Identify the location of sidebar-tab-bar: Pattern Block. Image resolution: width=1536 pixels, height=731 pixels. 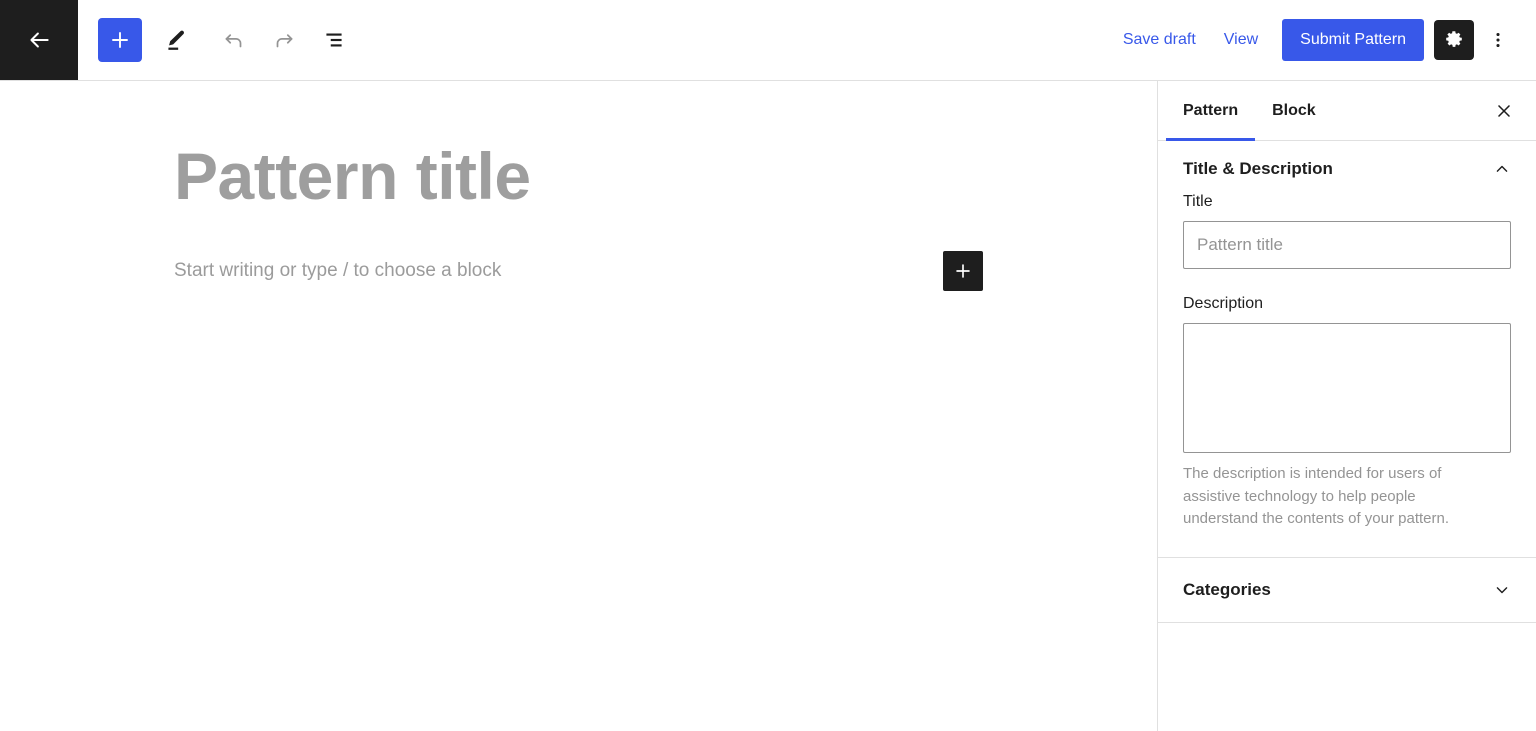
(1347, 111).